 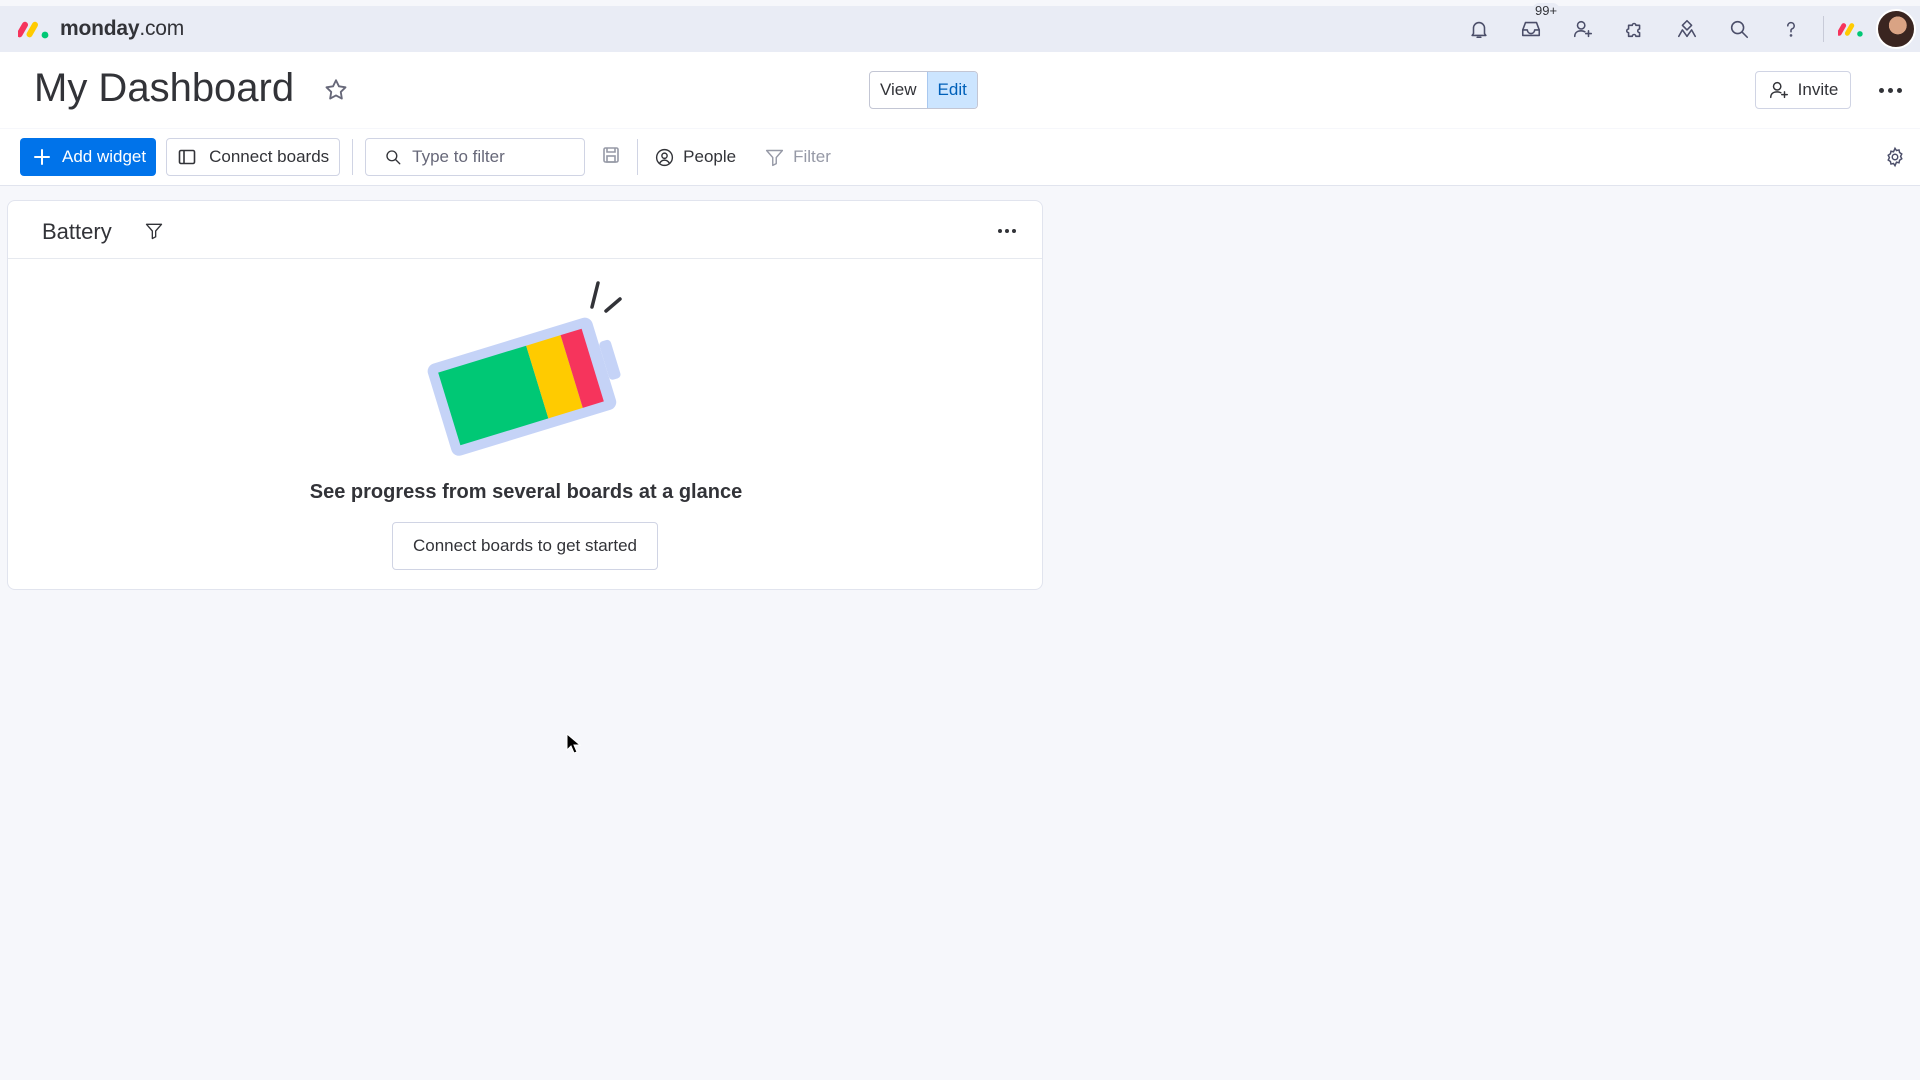 I want to click on apps-marketplace-button, so click(x=1635, y=29).